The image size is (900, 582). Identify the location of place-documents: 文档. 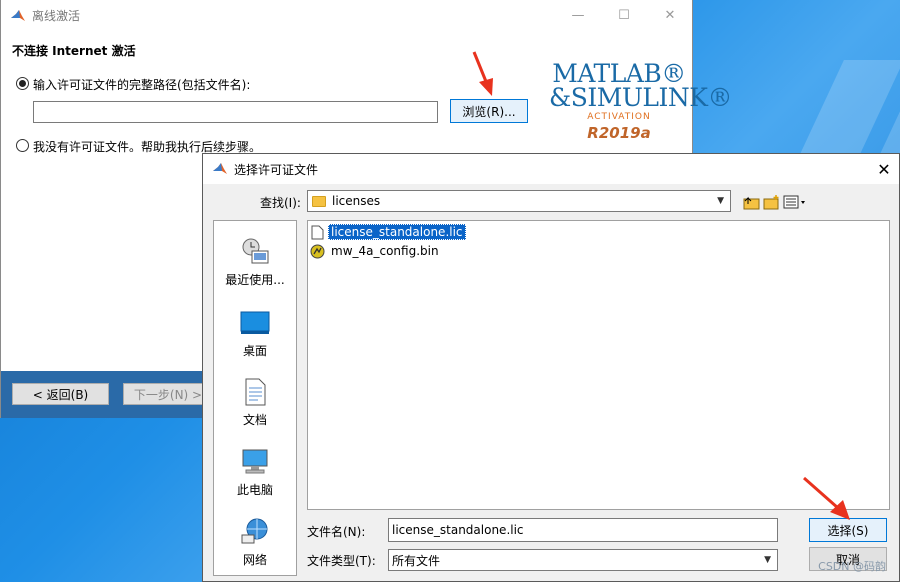
(255, 402).